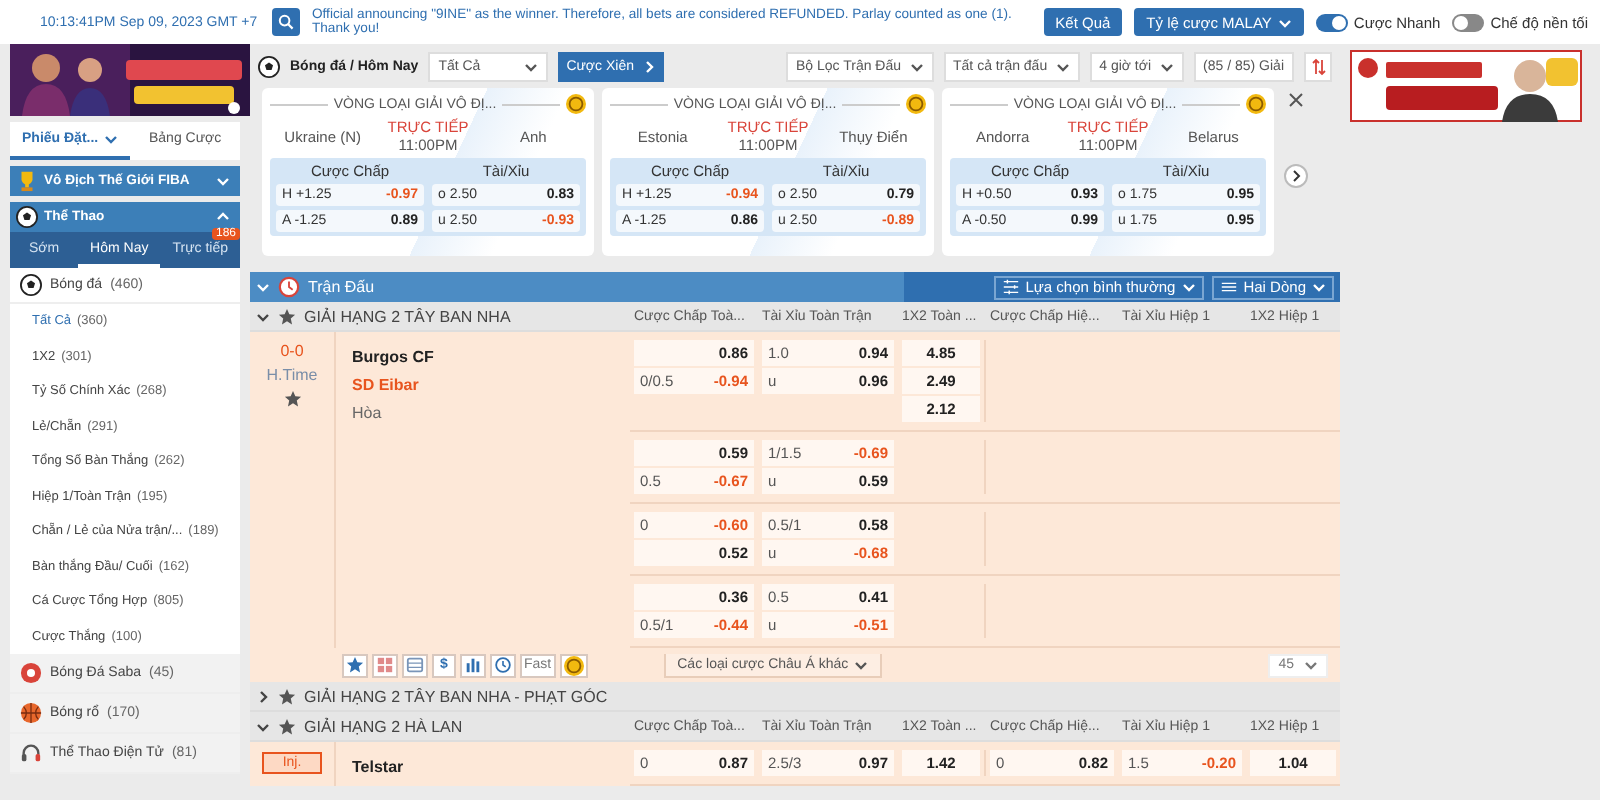 The height and width of the screenshot is (800, 1600). I want to click on sort-button, so click(1318, 66).